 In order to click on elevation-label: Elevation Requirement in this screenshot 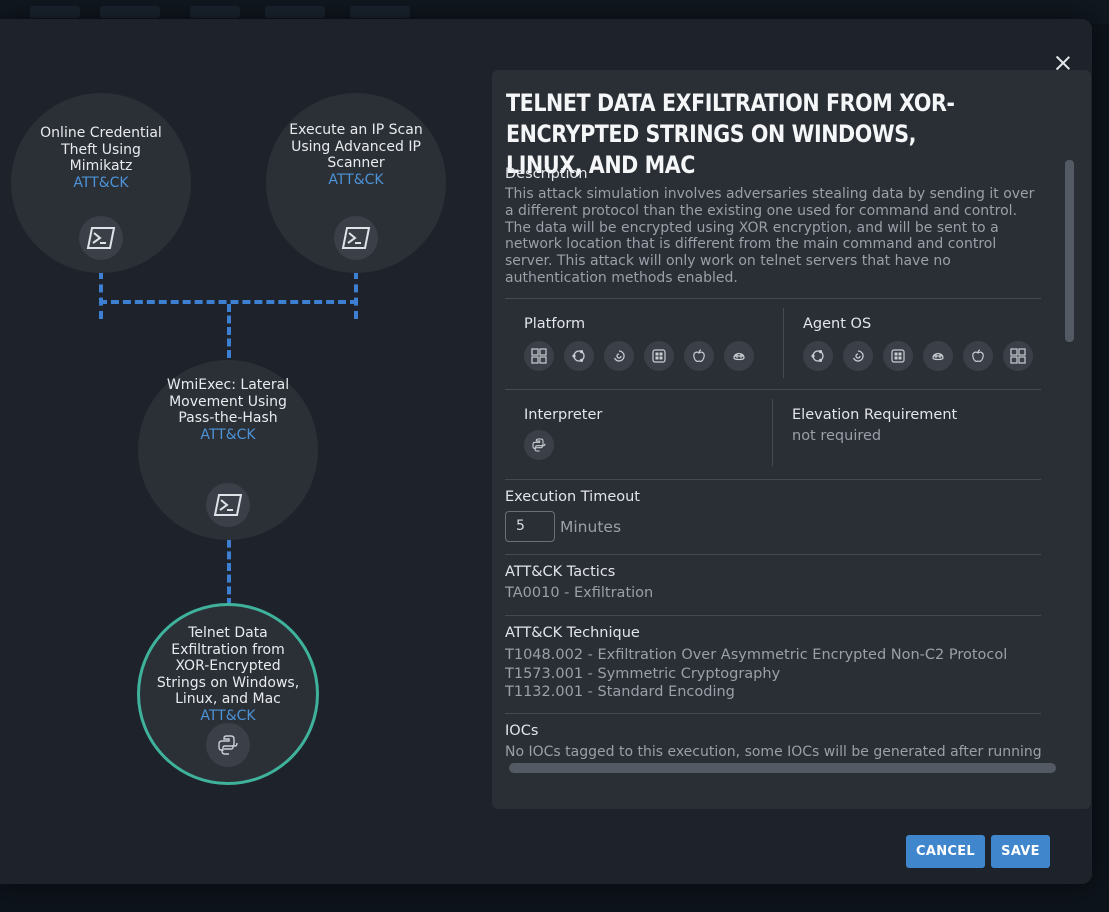, I will do `click(875, 415)`.